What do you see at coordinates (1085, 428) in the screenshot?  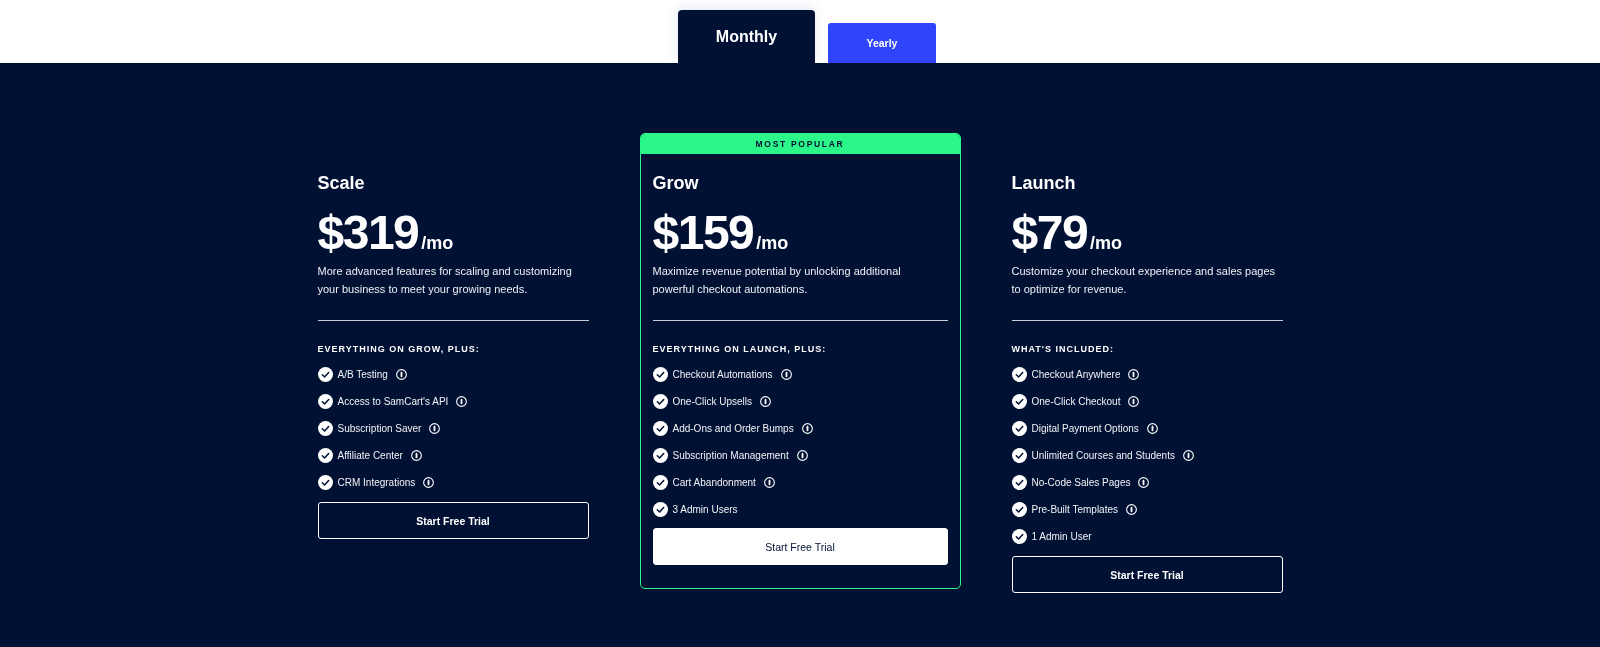 I see `feature-label: Digital Payment Options` at bounding box center [1085, 428].